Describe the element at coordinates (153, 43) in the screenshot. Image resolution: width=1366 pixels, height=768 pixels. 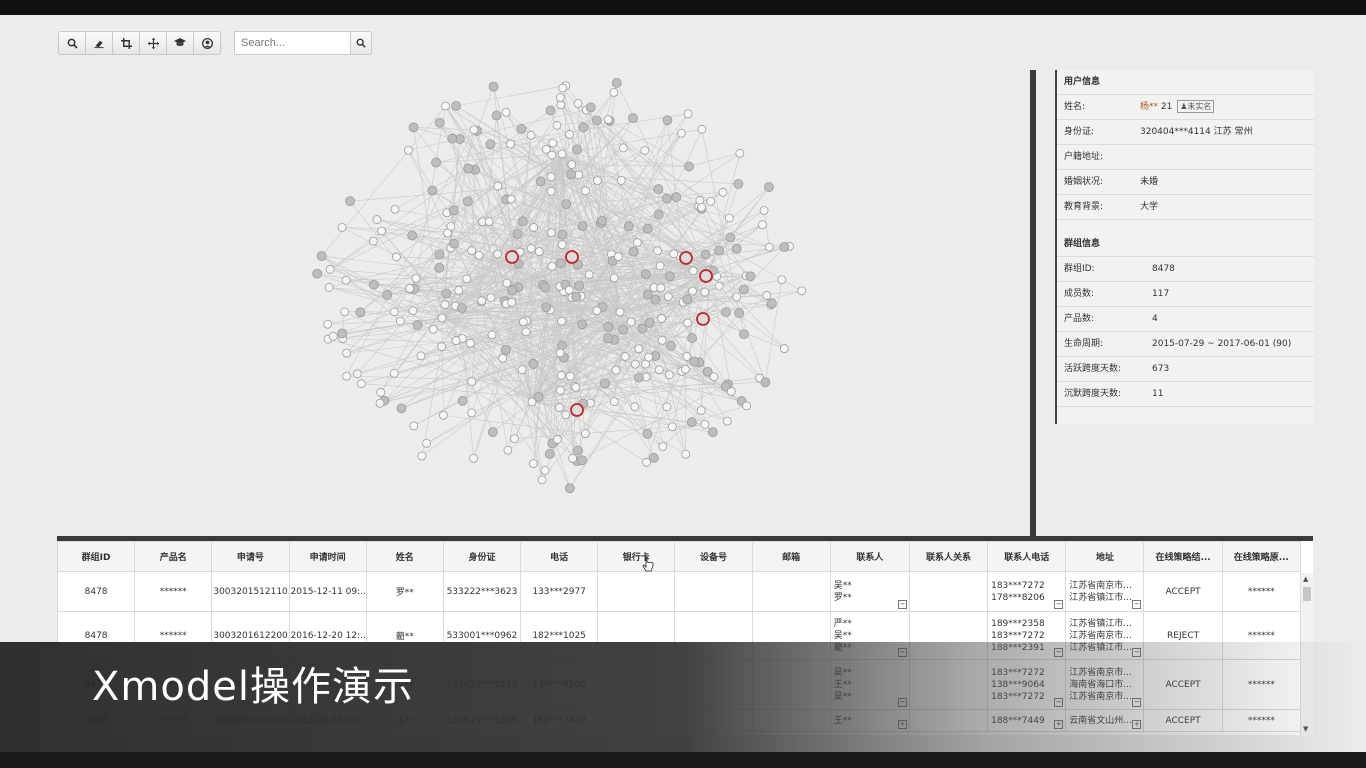
I see `move-button` at that location.